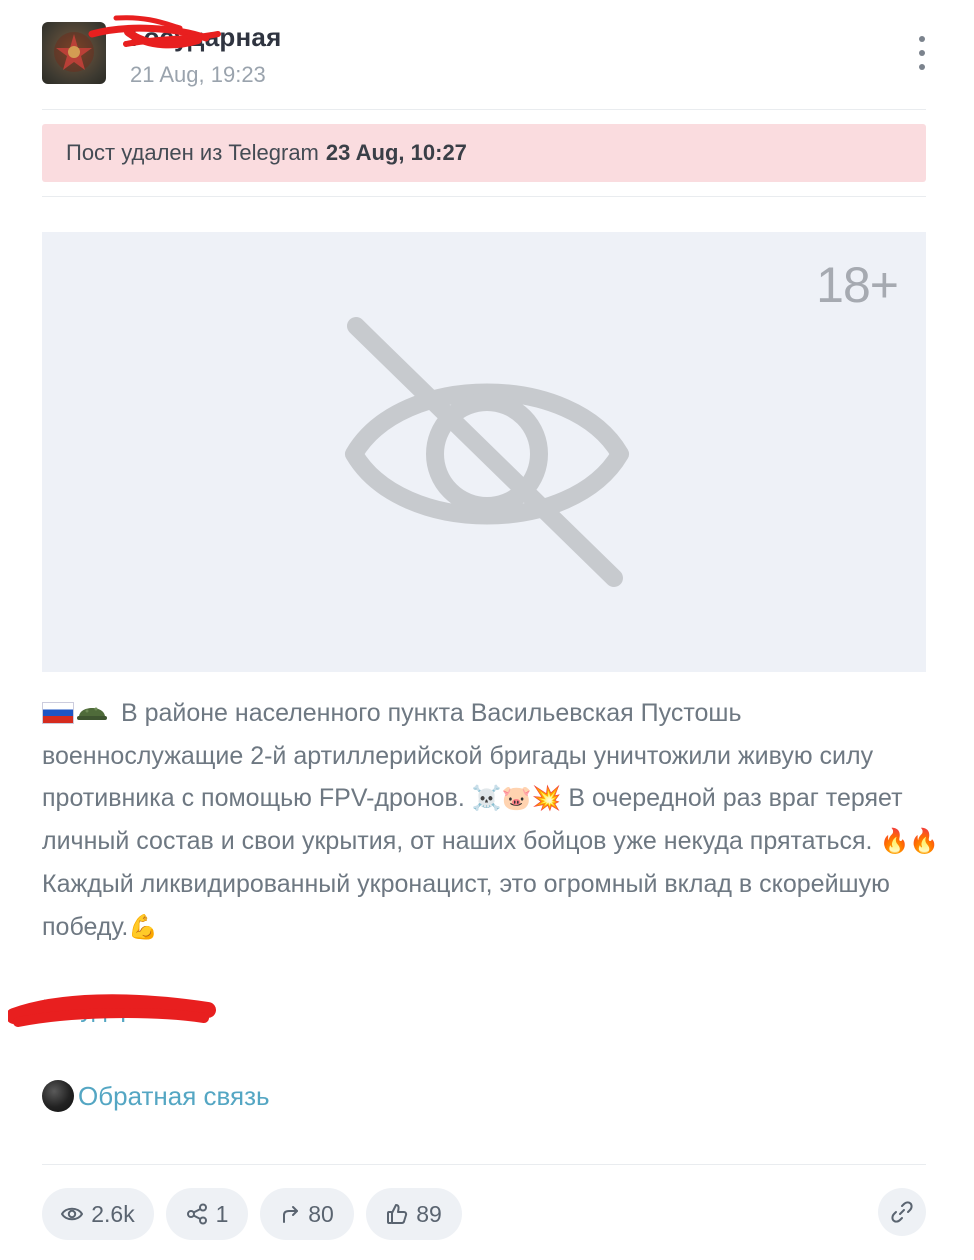  What do you see at coordinates (487, 452) in the screenshot?
I see `eye-off-icon` at bounding box center [487, 452].